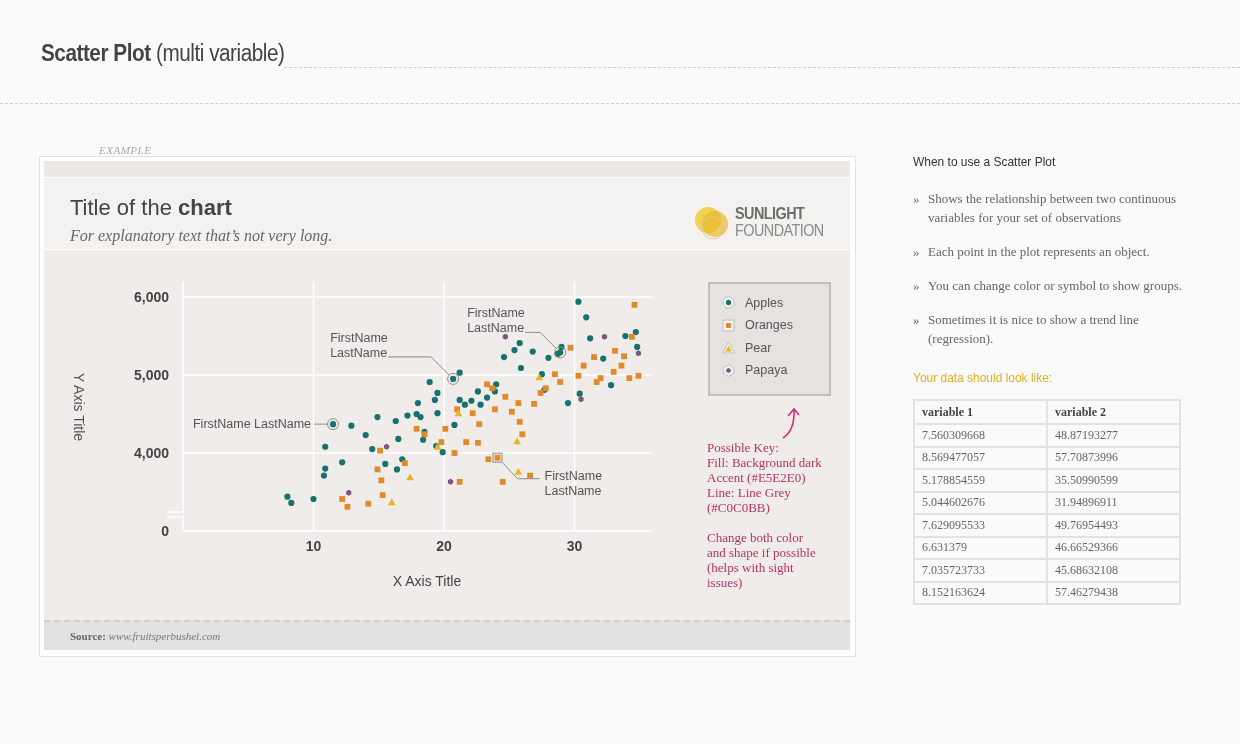  What do you see at coordinates (764, 302) in the screenshot?
I see `legend-label: Apples` at bounding box center [764, 302].